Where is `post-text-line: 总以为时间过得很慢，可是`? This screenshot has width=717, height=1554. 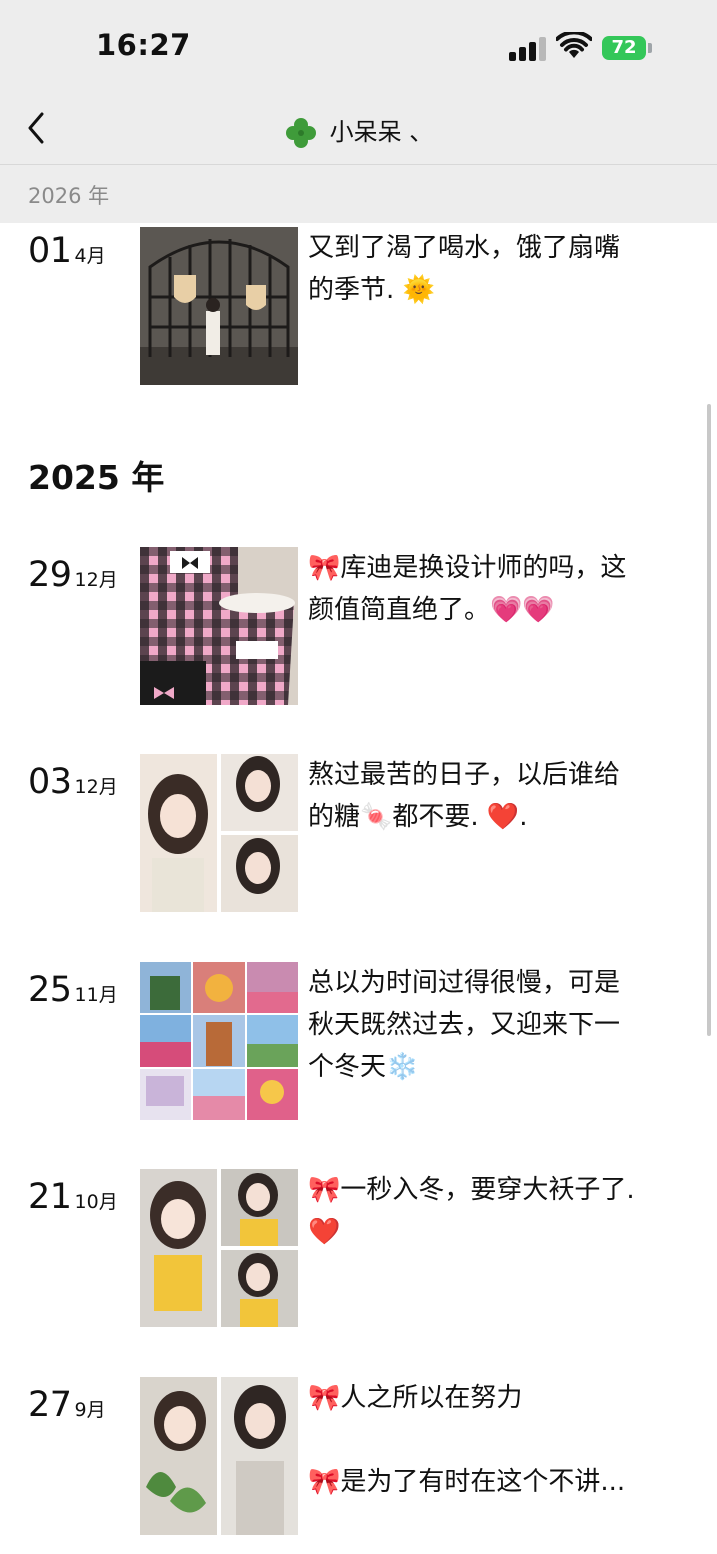
post-text-line: 总以为时间过得很慢，可是 is located at coordinates (464, 983).